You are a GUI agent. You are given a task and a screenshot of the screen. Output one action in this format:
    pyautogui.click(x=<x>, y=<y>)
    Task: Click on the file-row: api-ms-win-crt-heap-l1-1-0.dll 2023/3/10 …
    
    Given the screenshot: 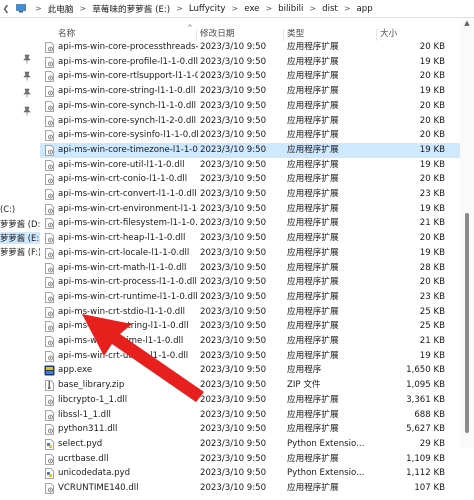 What is the action you would take?
    pyautogui.click(x=250, y=238)
    